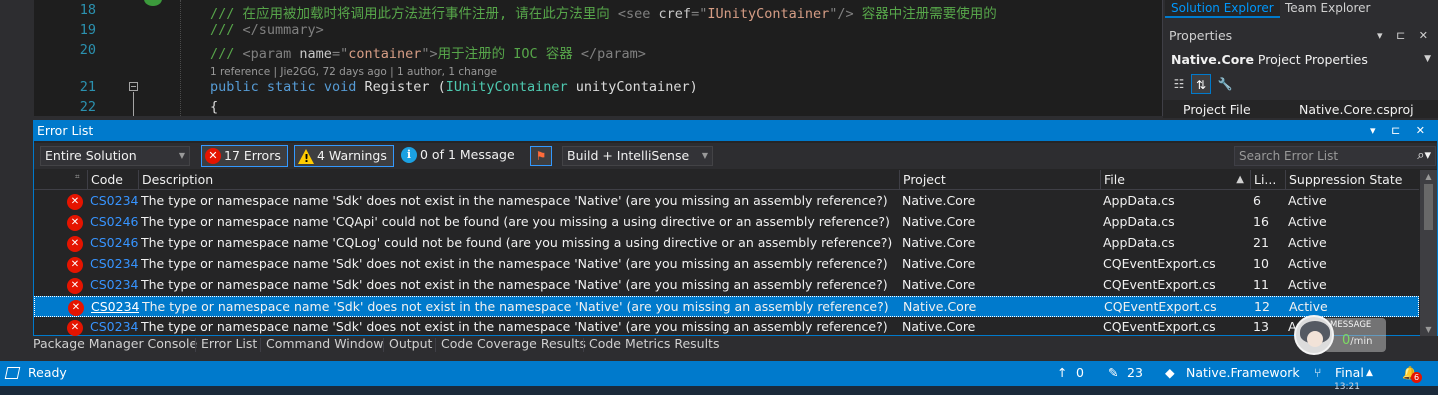 The image size is (1438, 395). Describe the element at coordinates (112, 180) in the screenshot. I see `column-header-code: Code` at that location.